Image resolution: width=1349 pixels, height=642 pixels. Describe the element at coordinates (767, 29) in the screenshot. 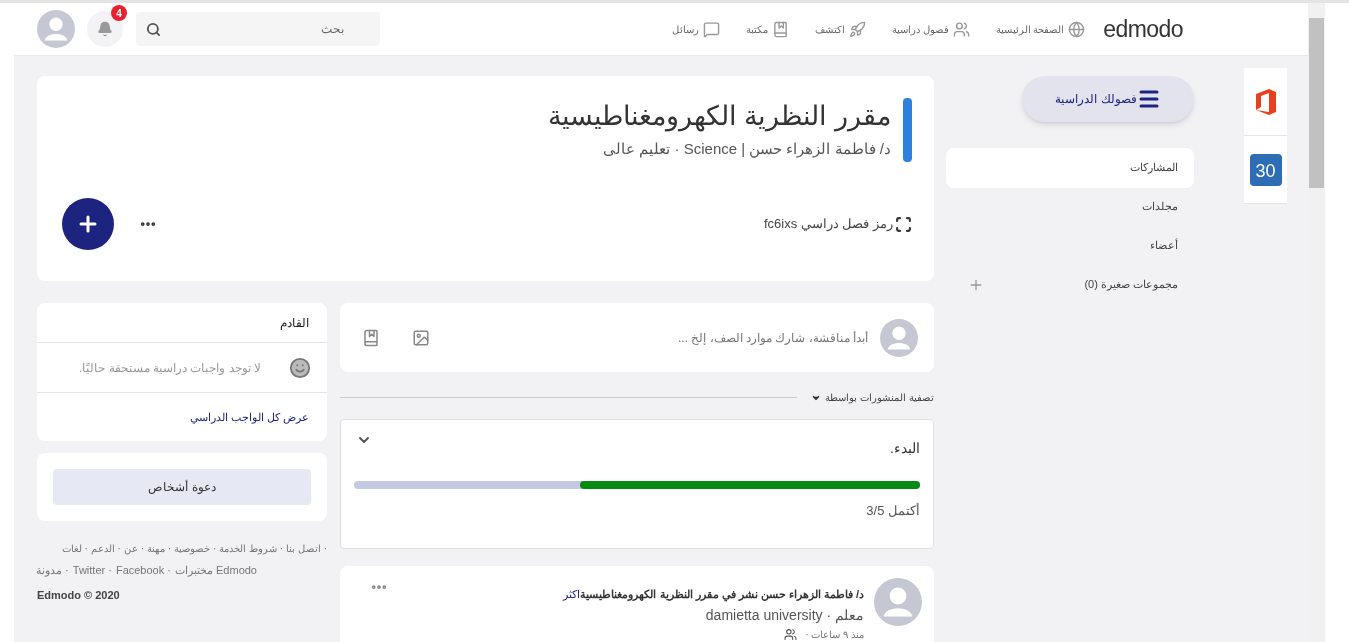

I see `nav-link: مكتبة` at that location.